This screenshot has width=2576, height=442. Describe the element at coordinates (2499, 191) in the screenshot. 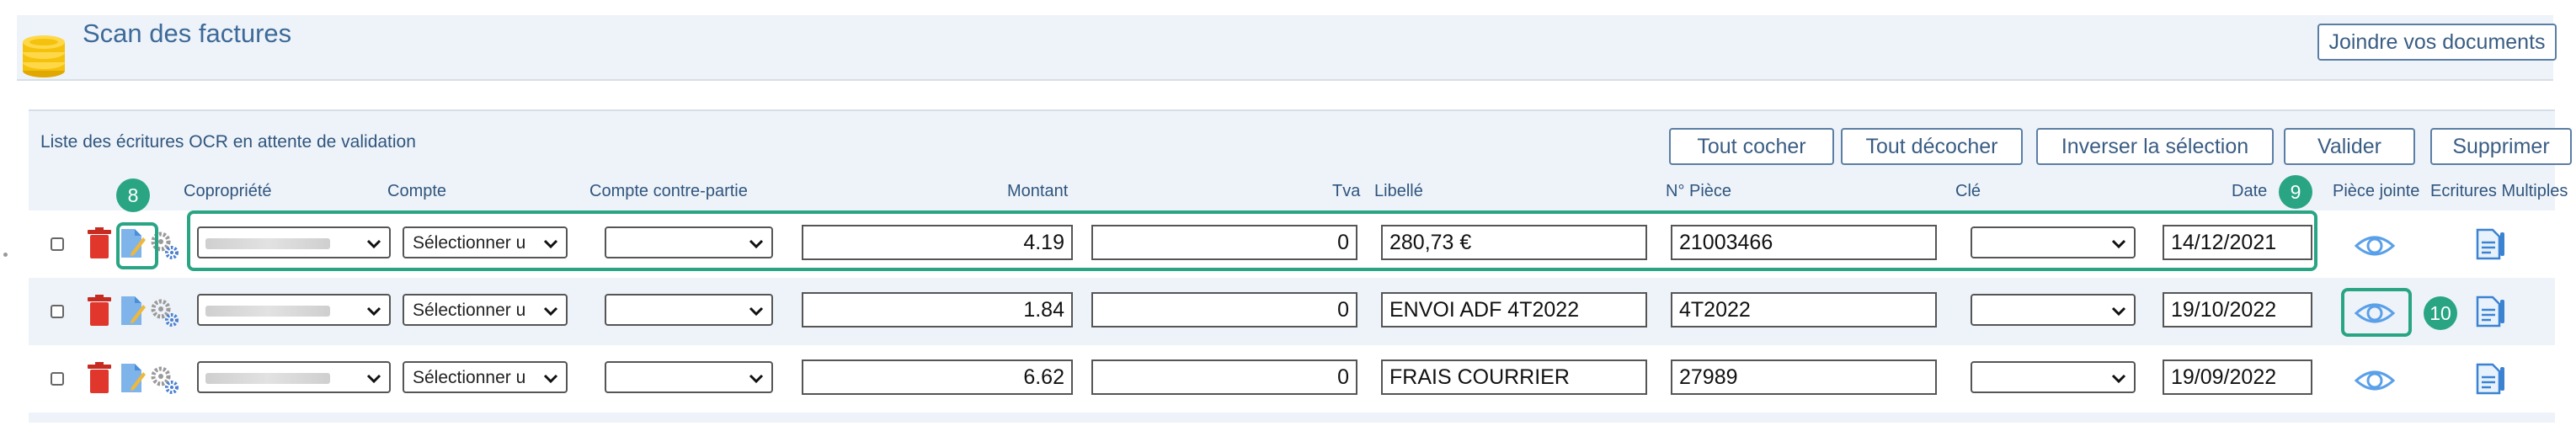

I see `col-header-ecritures-multiples: Ecritures Multiples` at that location.